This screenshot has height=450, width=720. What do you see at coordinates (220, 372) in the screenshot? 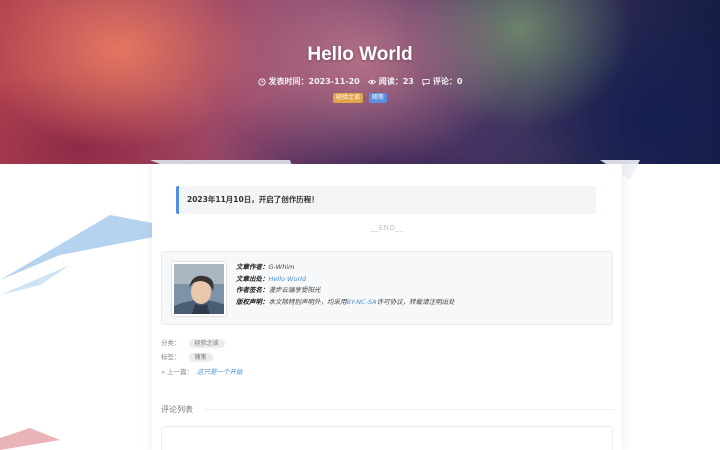
I see `prev-post-link: 这只是一个开始` at bounding box center [220, 372].